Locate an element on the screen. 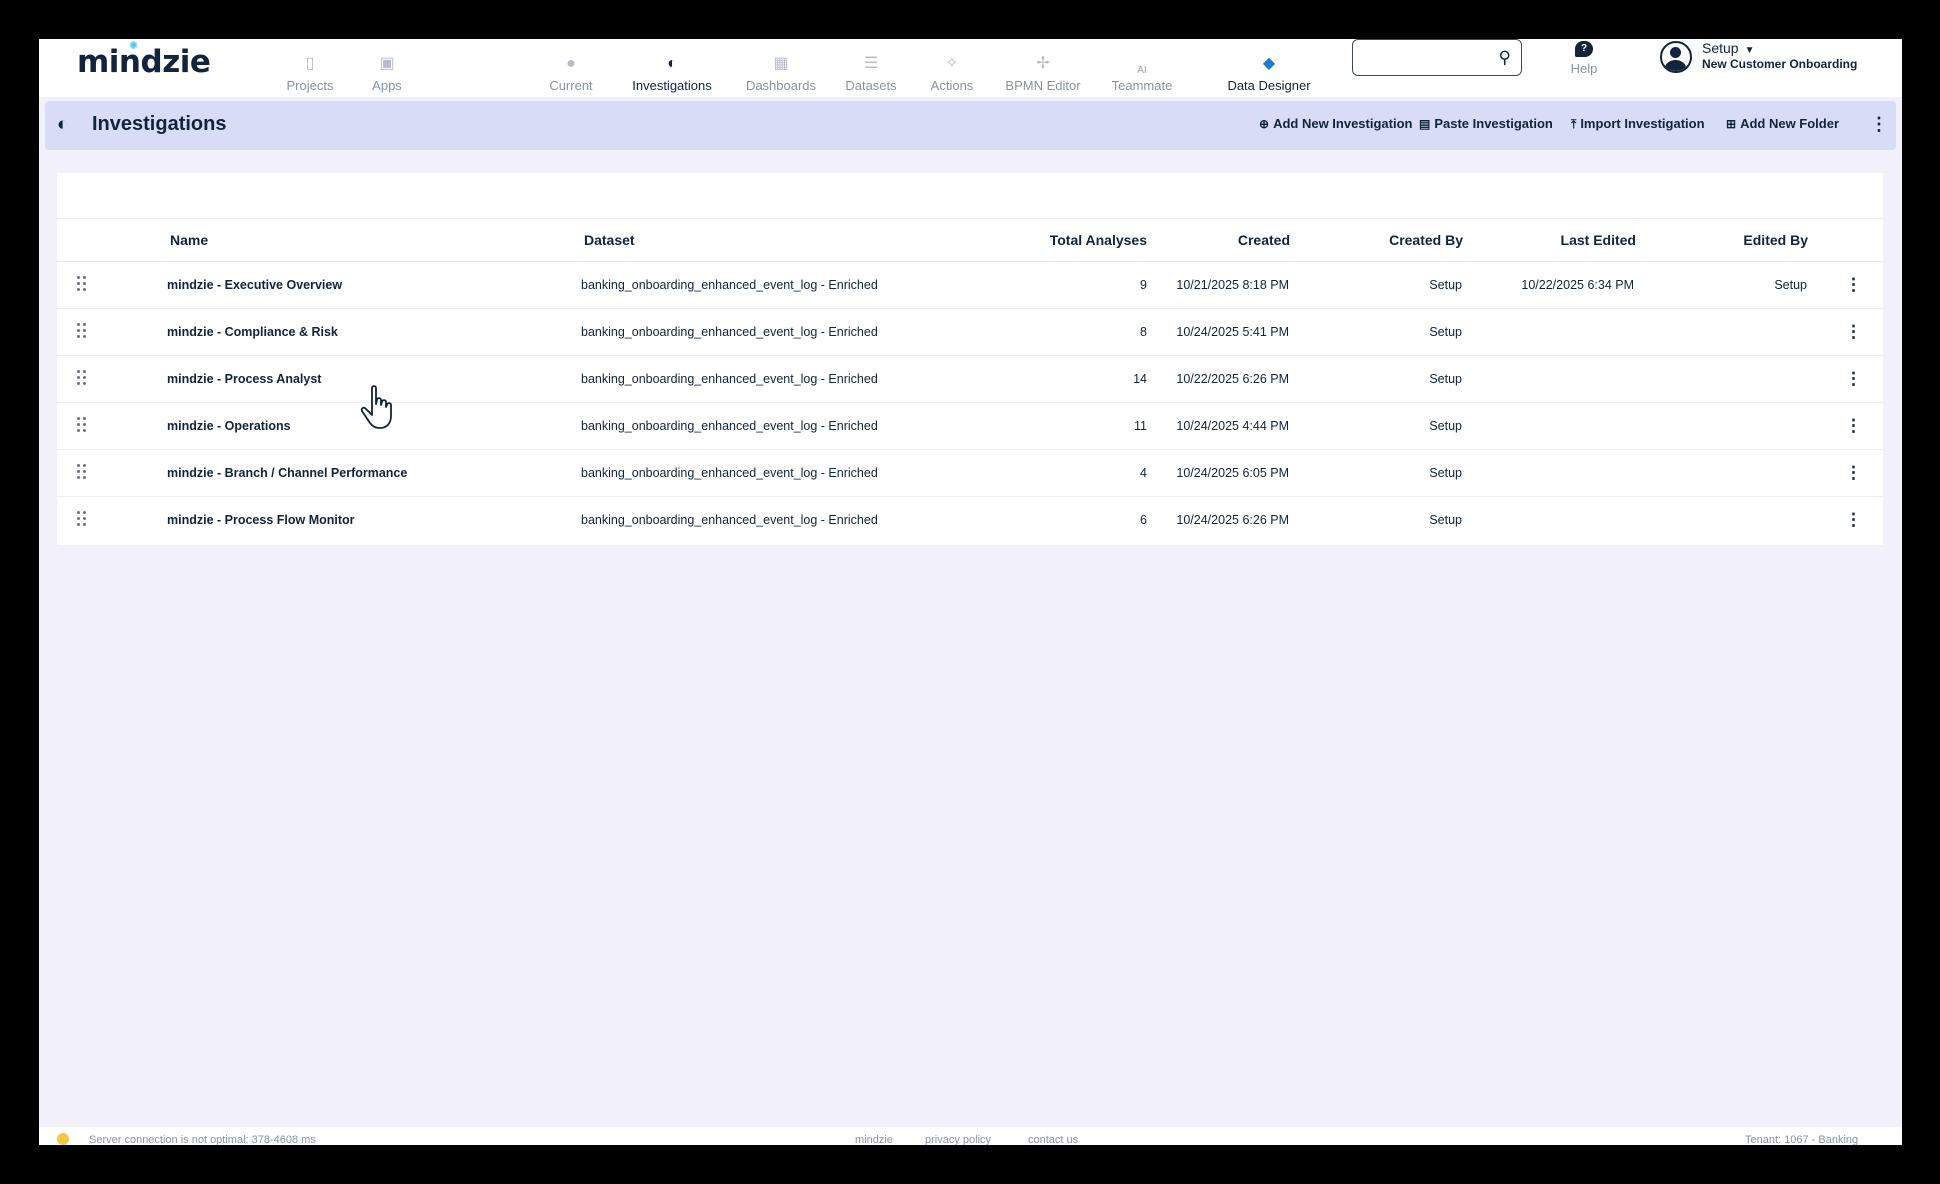 The image size is (1940, 1184). hand-pointer-cursor-icon is located at coordinates (376, 407).